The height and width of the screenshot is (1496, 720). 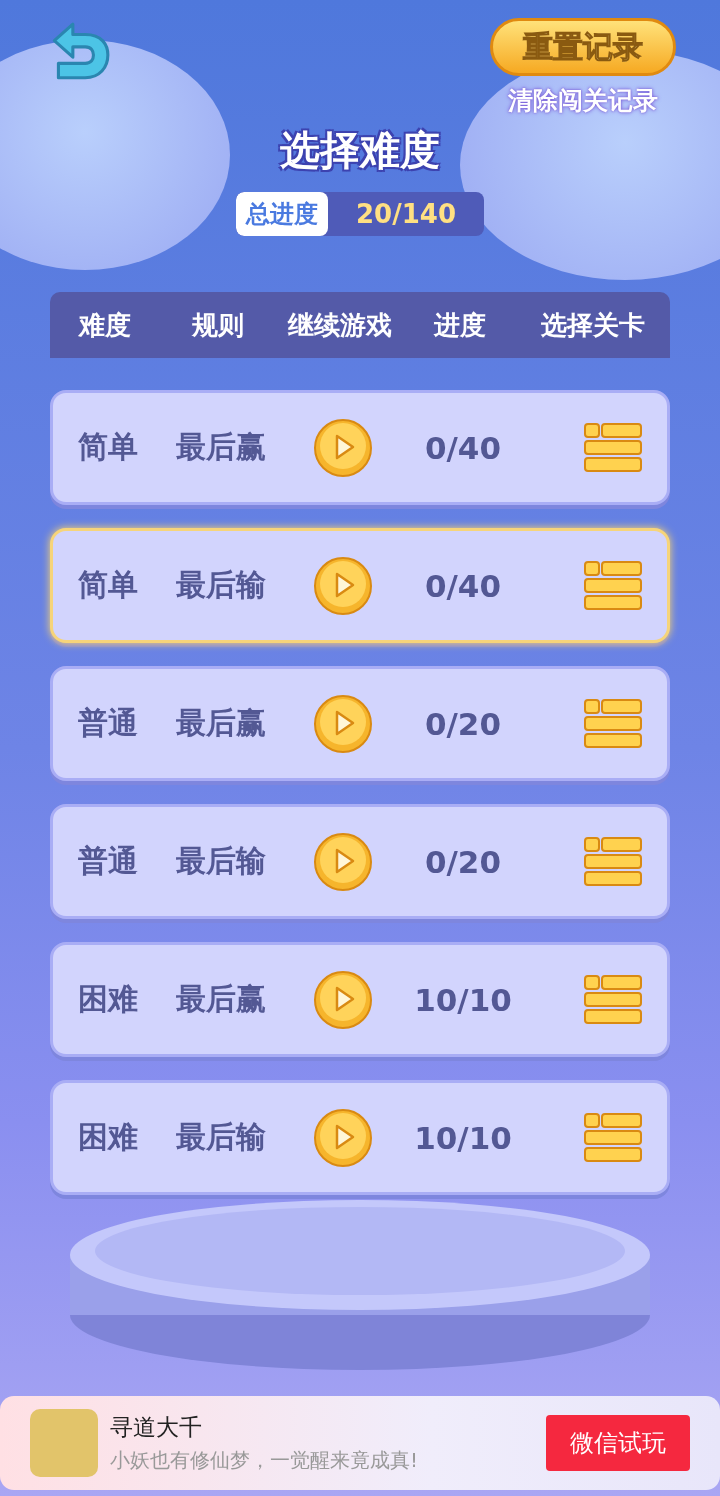 What do you see at coordinates (156, 1427) in the screenshot?
I see `ad-title: 寻道大千` at bounding box center [156, 1427].